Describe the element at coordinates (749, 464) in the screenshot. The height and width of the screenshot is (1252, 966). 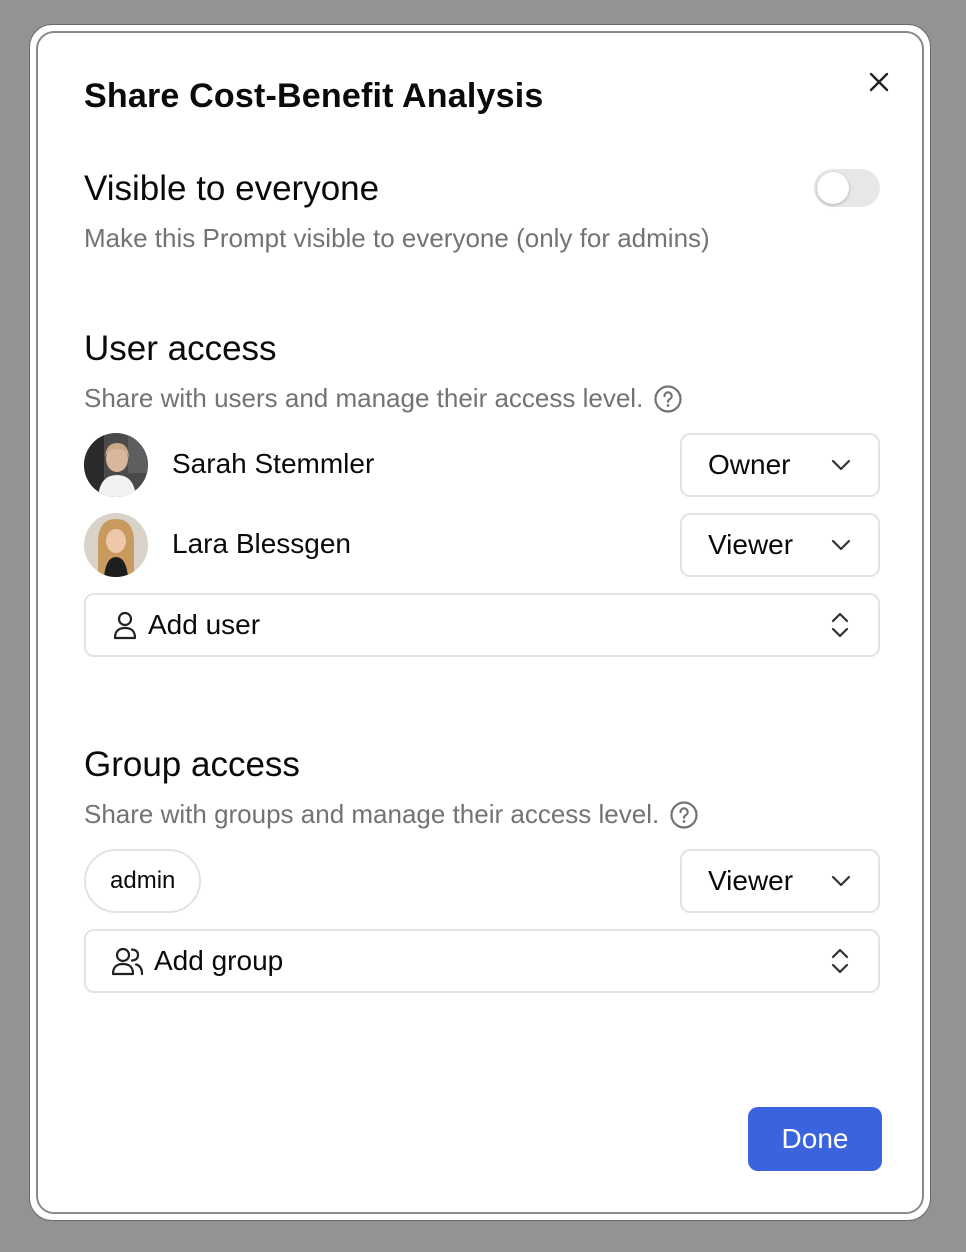
I see `role-select-value: Owner` at that location.